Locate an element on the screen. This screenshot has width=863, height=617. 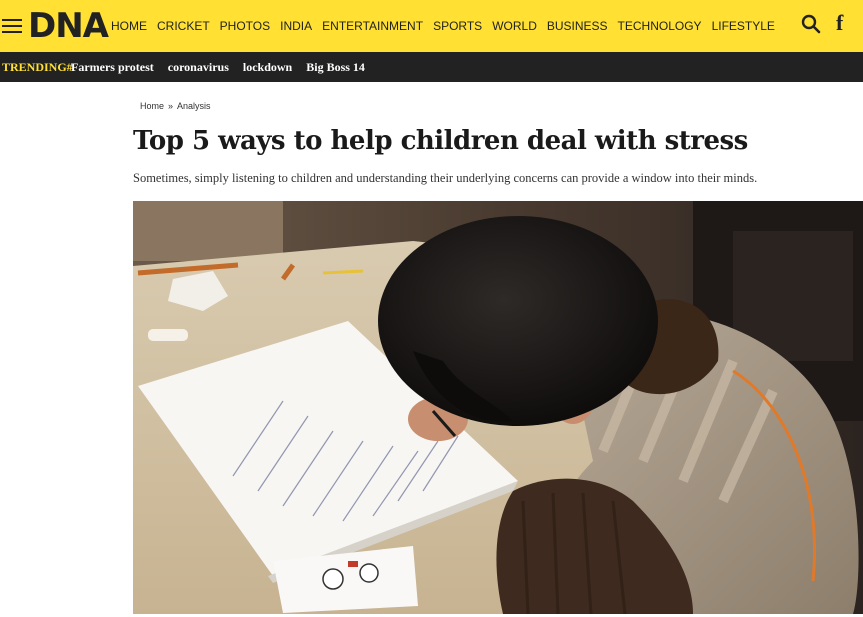
trending-item: Farmers protest is located at coordinates (112, 67).